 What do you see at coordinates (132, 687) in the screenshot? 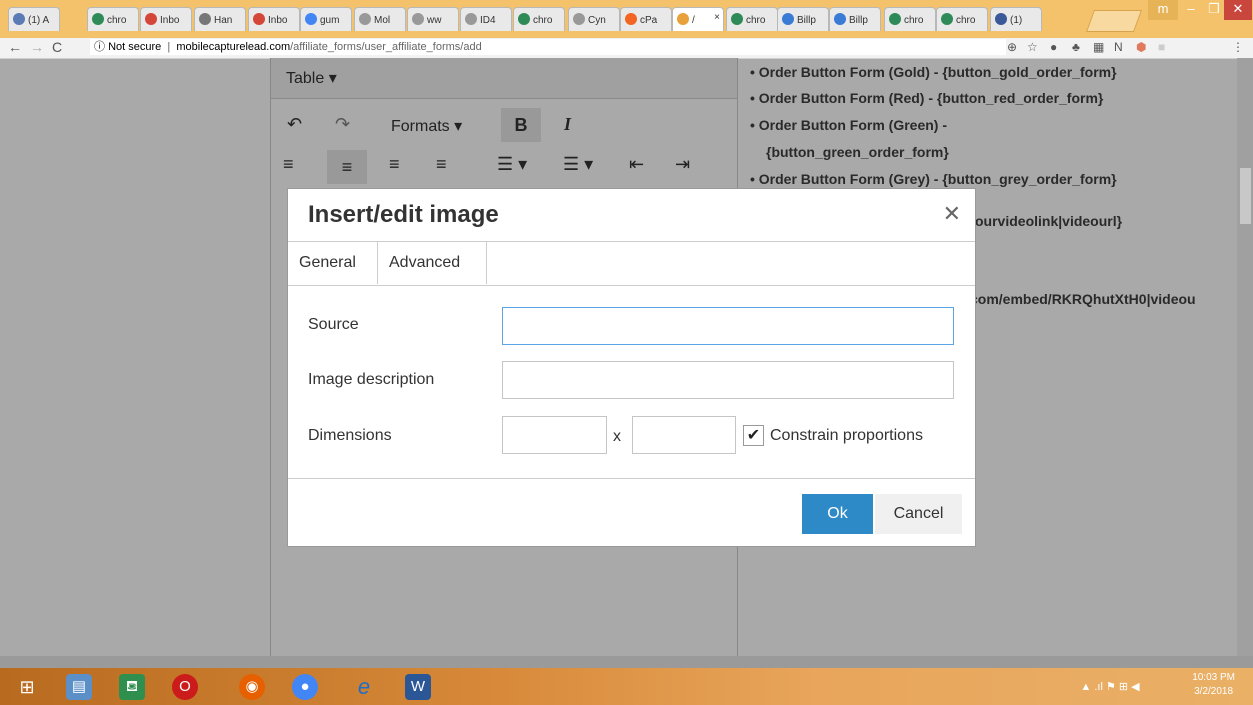
I see `store-icon: ⛾` at bounding box center [132, 687].